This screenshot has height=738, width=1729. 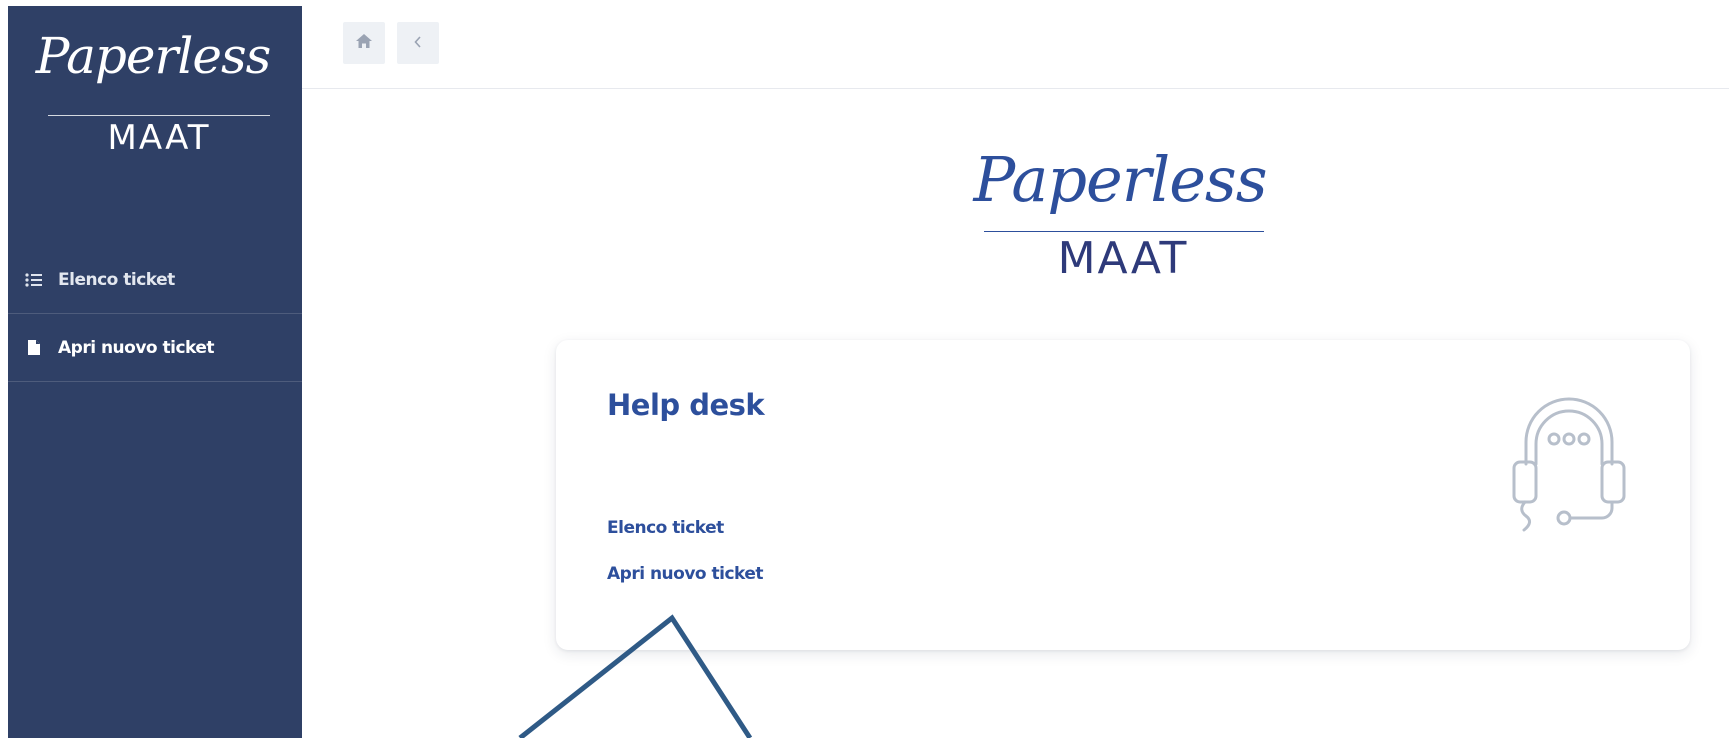 I want to click on sidebar-item-apri-nuovo-ticket: Apri nuovo ticket, so click(x=155, y=348).